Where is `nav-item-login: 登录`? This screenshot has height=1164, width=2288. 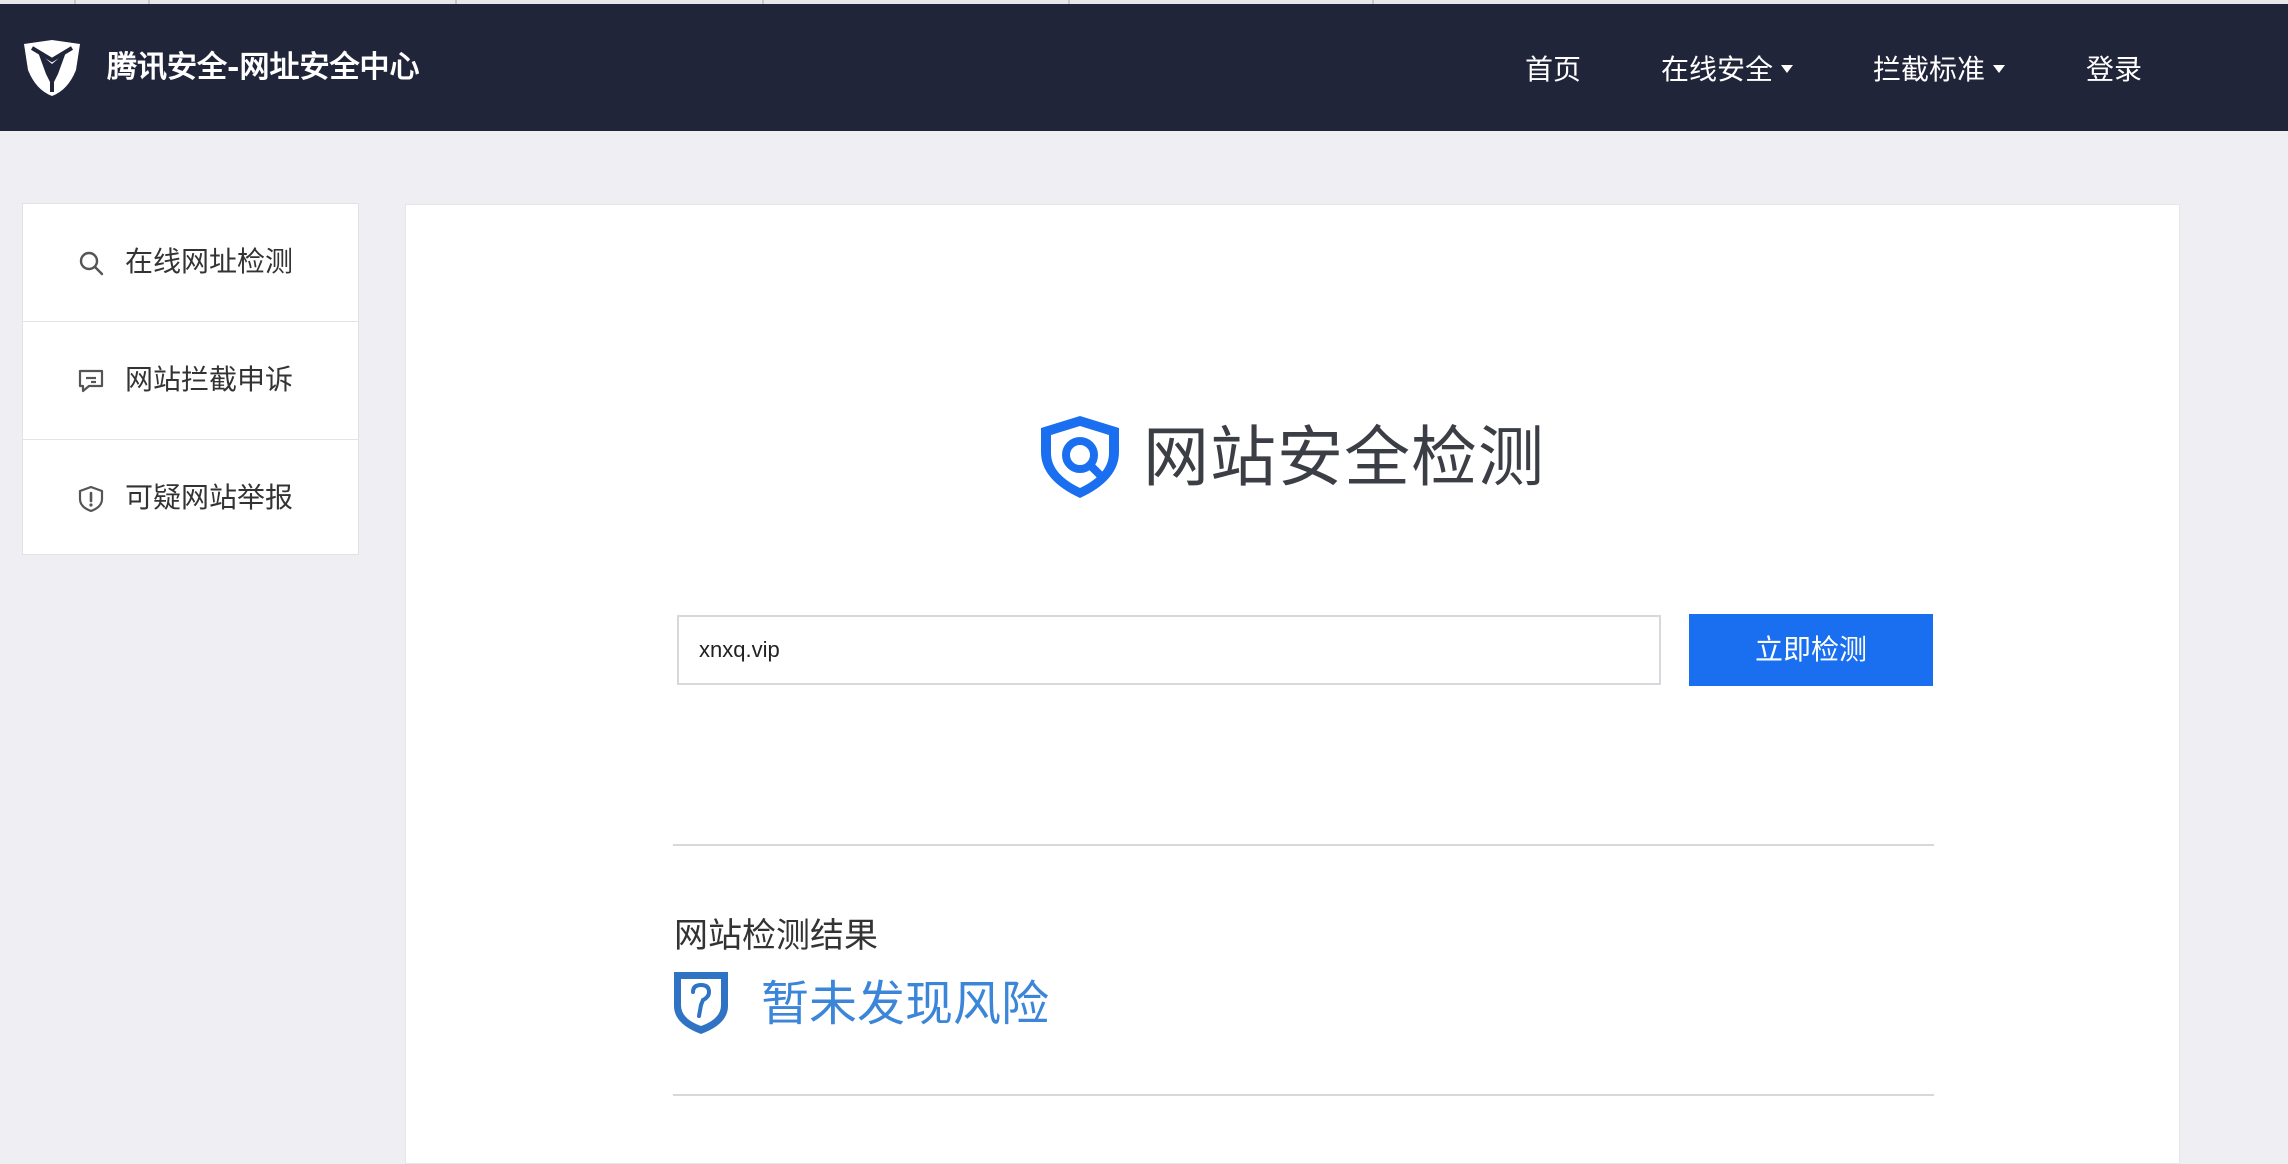 nav-item-login: 登录 is located at coordinates (2114, 70).